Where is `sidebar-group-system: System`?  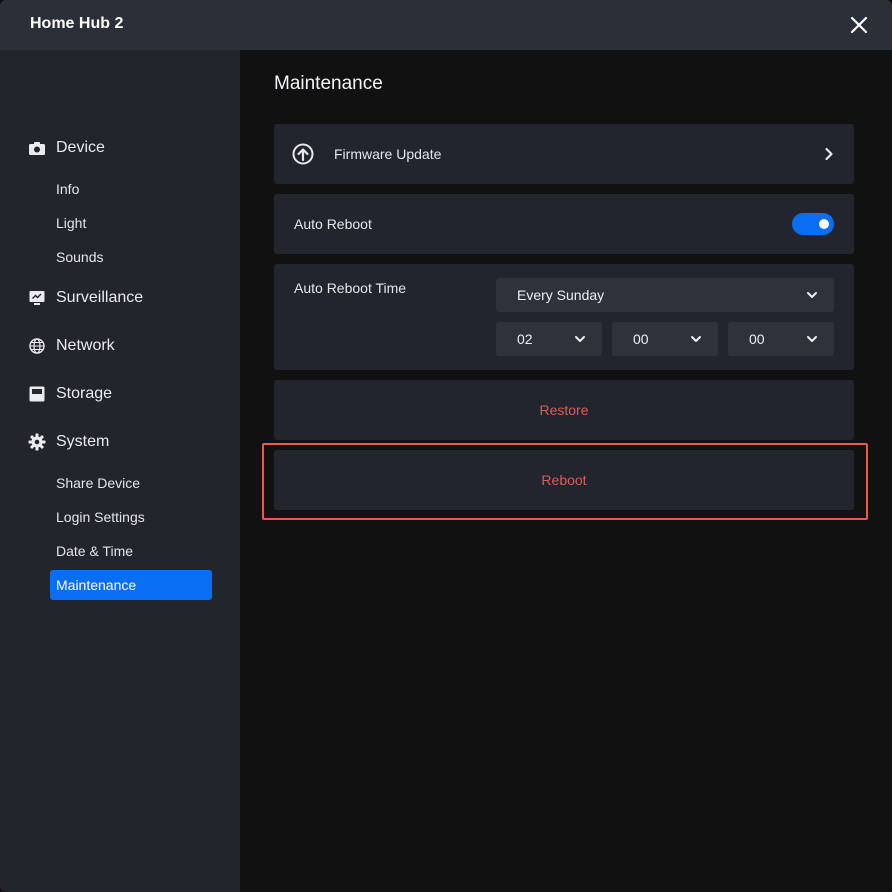
sidebar-group-system: System is located at coordinates (68, 442).